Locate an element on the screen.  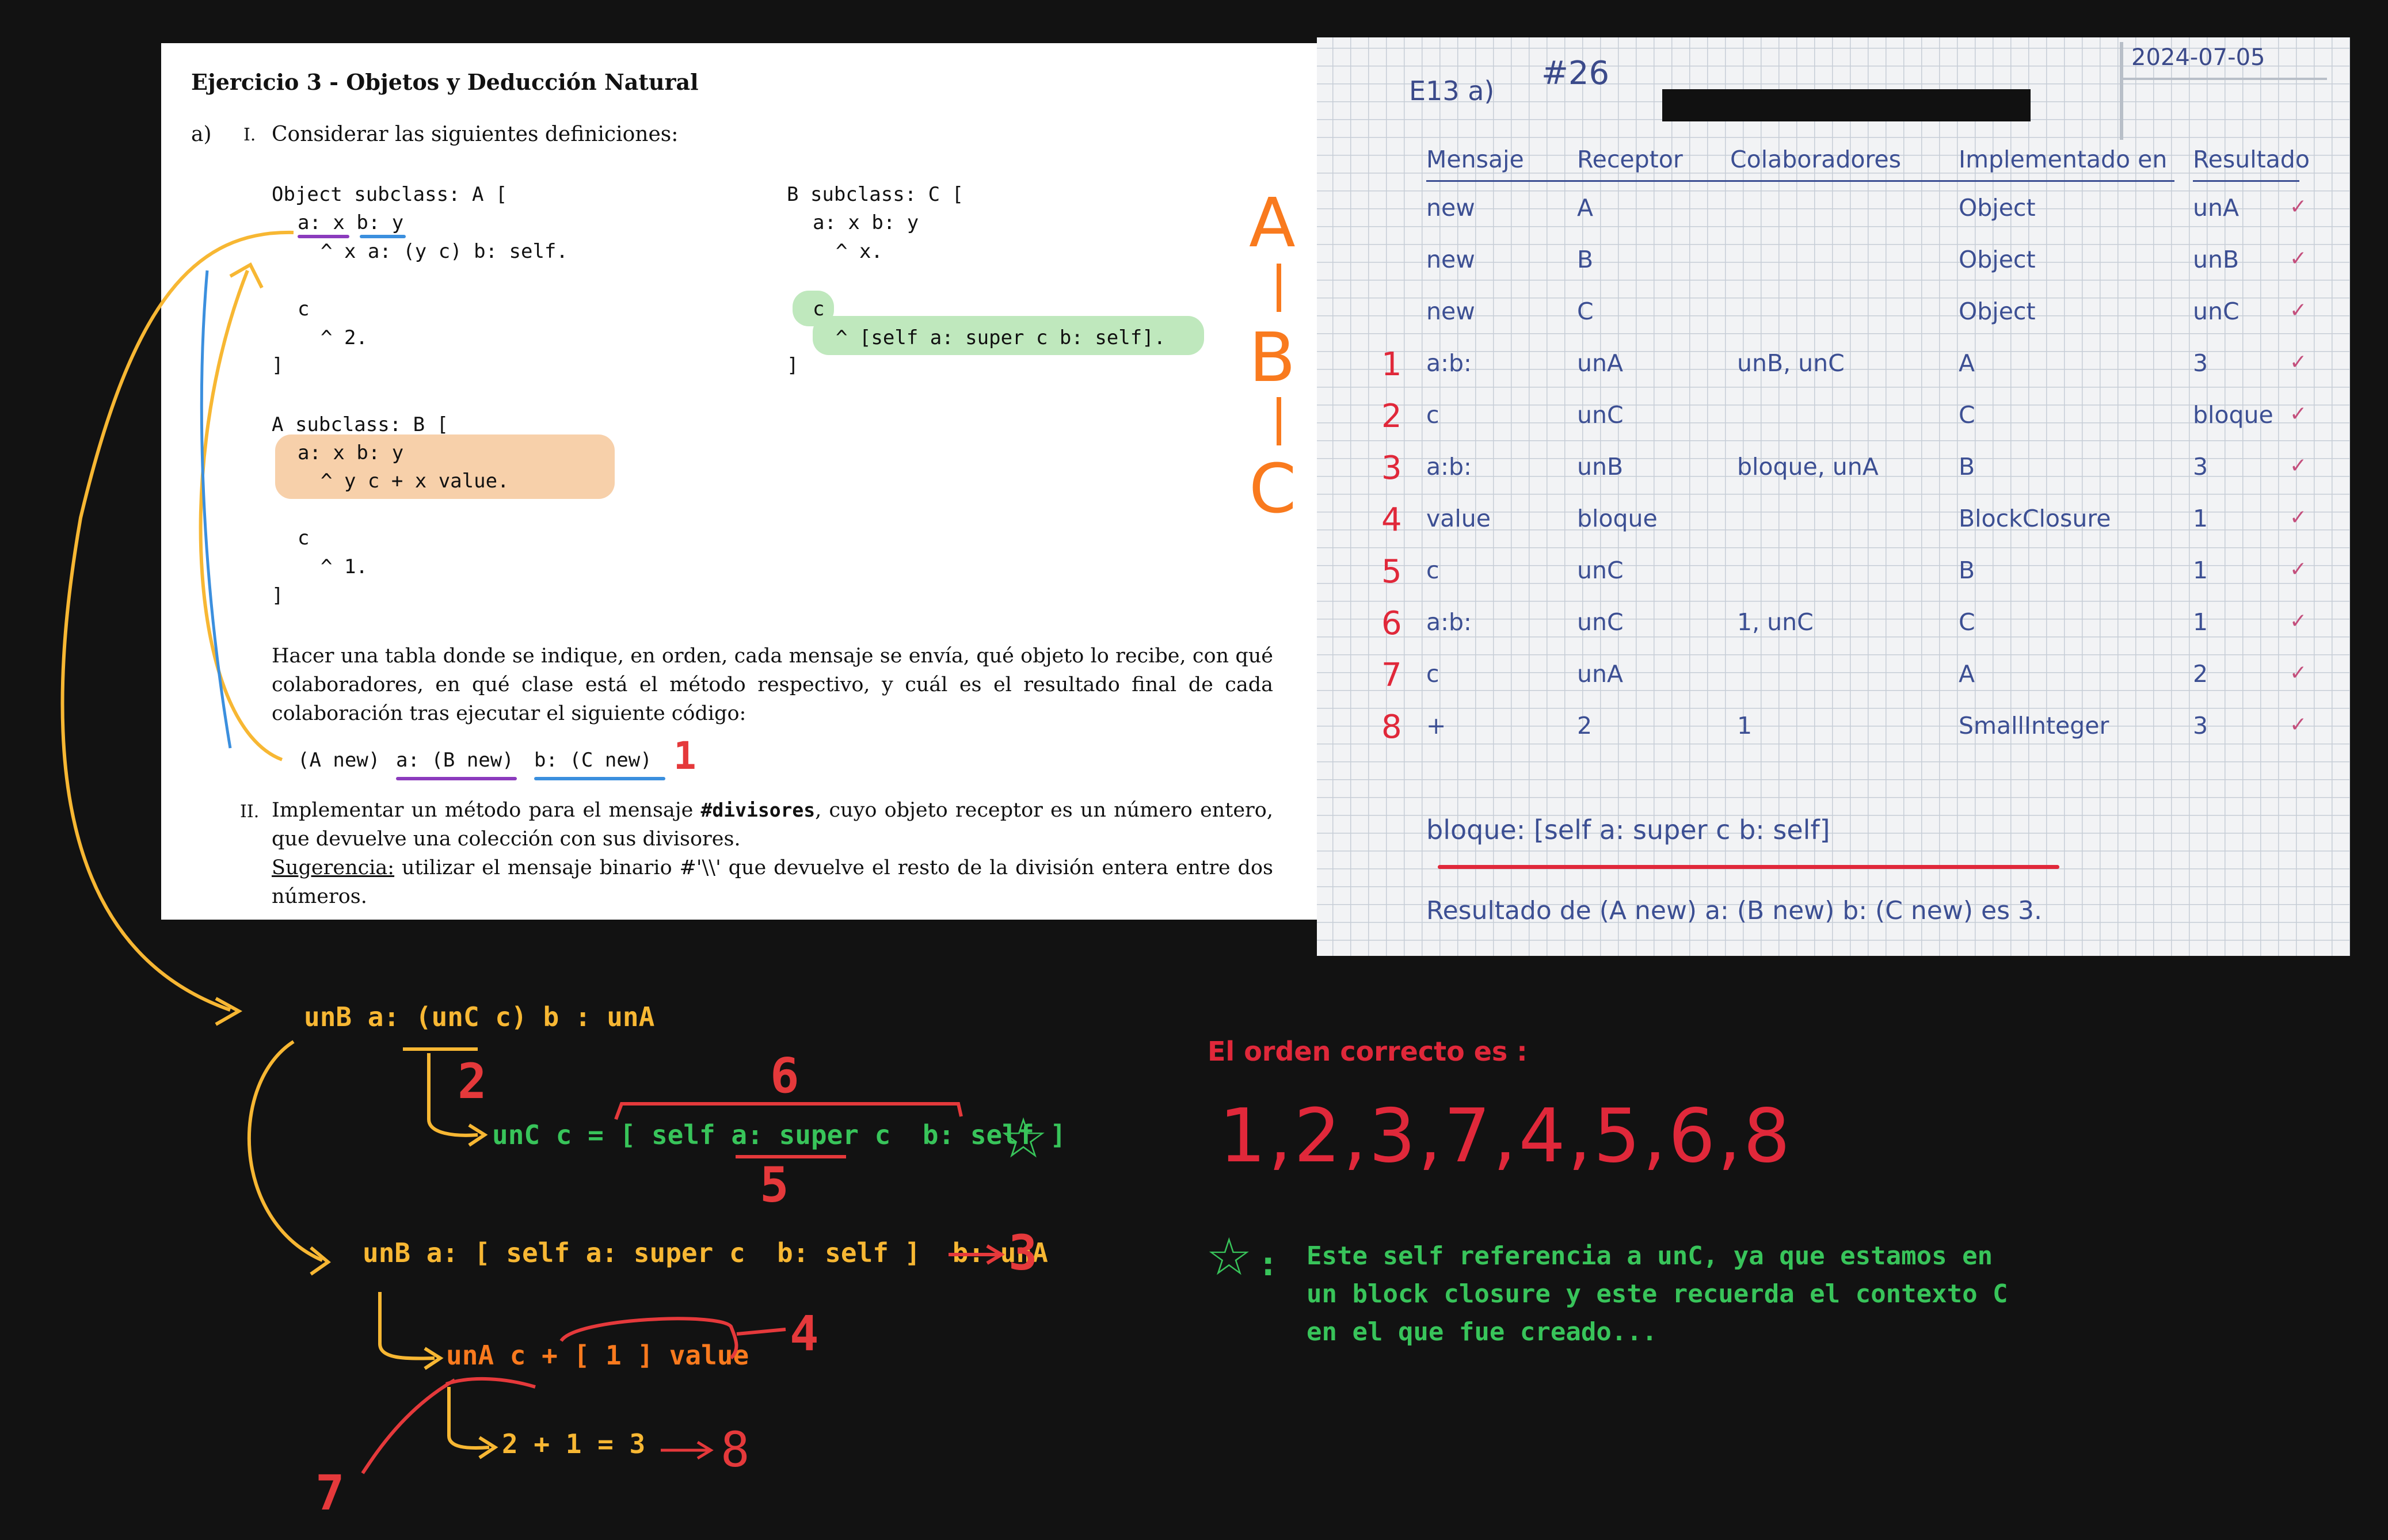
bracket-line1-line3 is located at coordinates (285, 1151).